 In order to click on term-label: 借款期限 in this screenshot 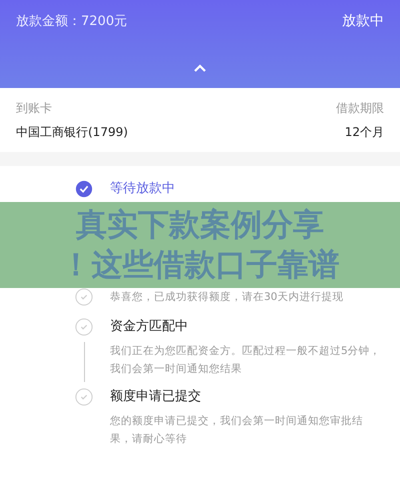, I will do `click(360, 108)`.